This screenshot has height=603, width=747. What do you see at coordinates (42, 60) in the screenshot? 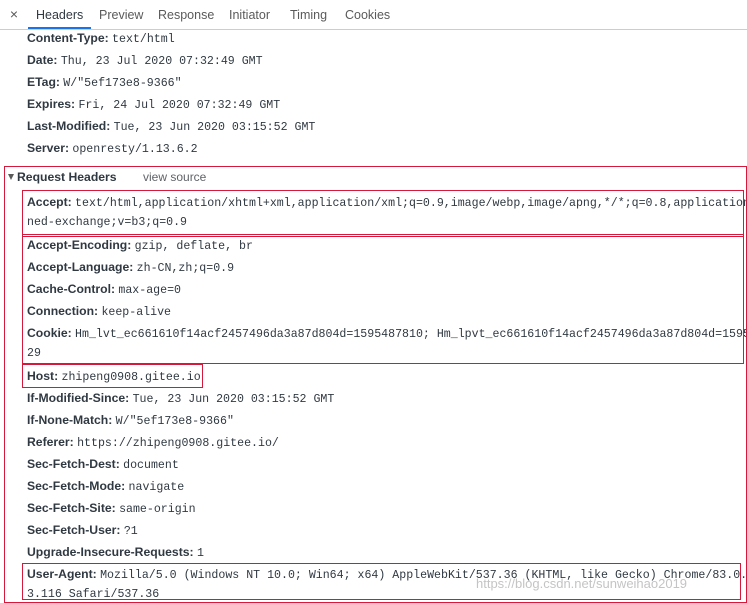
I see `header-name: Date:` at bounding box center [42, 60].